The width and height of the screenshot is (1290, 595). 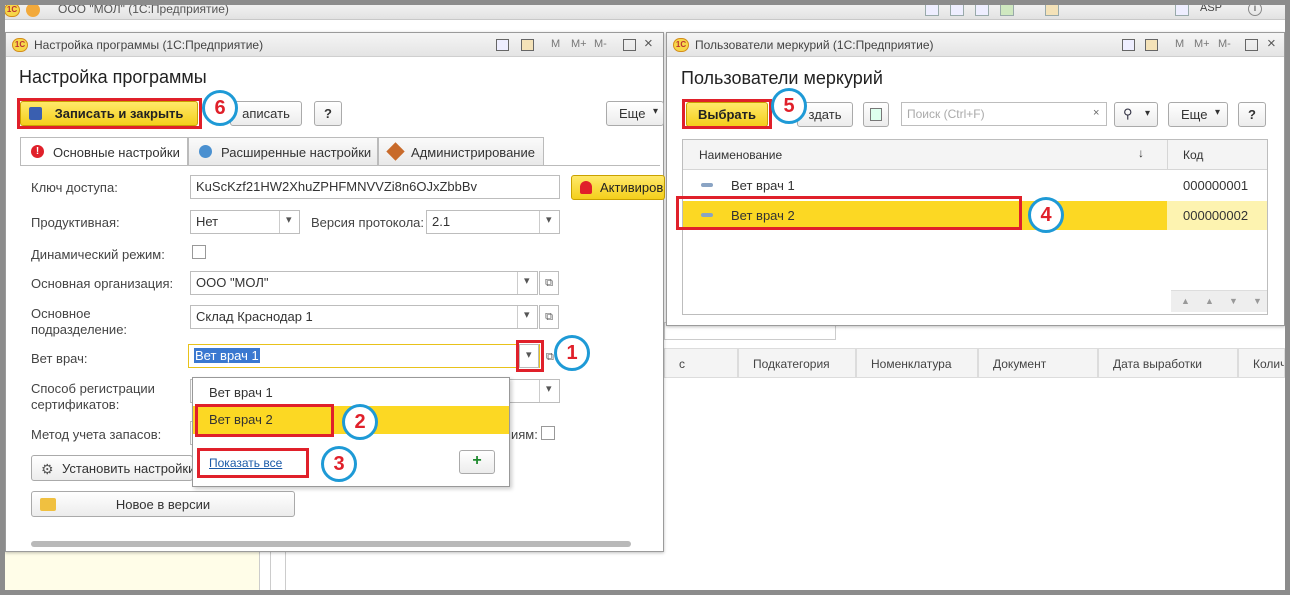 What do you see at coordinates (1167, 155) in the screenshot?
I see `column-divider` at bounding box center [1167, 155].